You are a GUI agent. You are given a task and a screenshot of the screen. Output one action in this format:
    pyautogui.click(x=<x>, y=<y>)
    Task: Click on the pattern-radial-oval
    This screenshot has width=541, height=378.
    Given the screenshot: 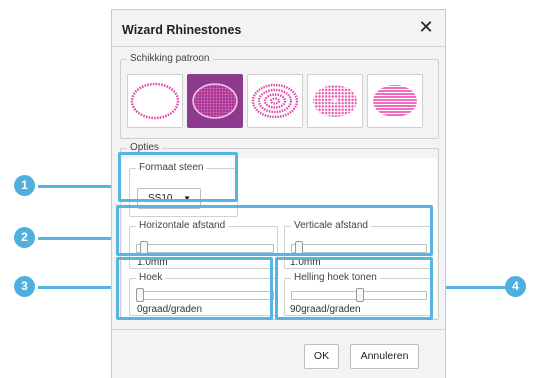 What is the action you would take?
    pyautogui.click(x=335, y=101)
    